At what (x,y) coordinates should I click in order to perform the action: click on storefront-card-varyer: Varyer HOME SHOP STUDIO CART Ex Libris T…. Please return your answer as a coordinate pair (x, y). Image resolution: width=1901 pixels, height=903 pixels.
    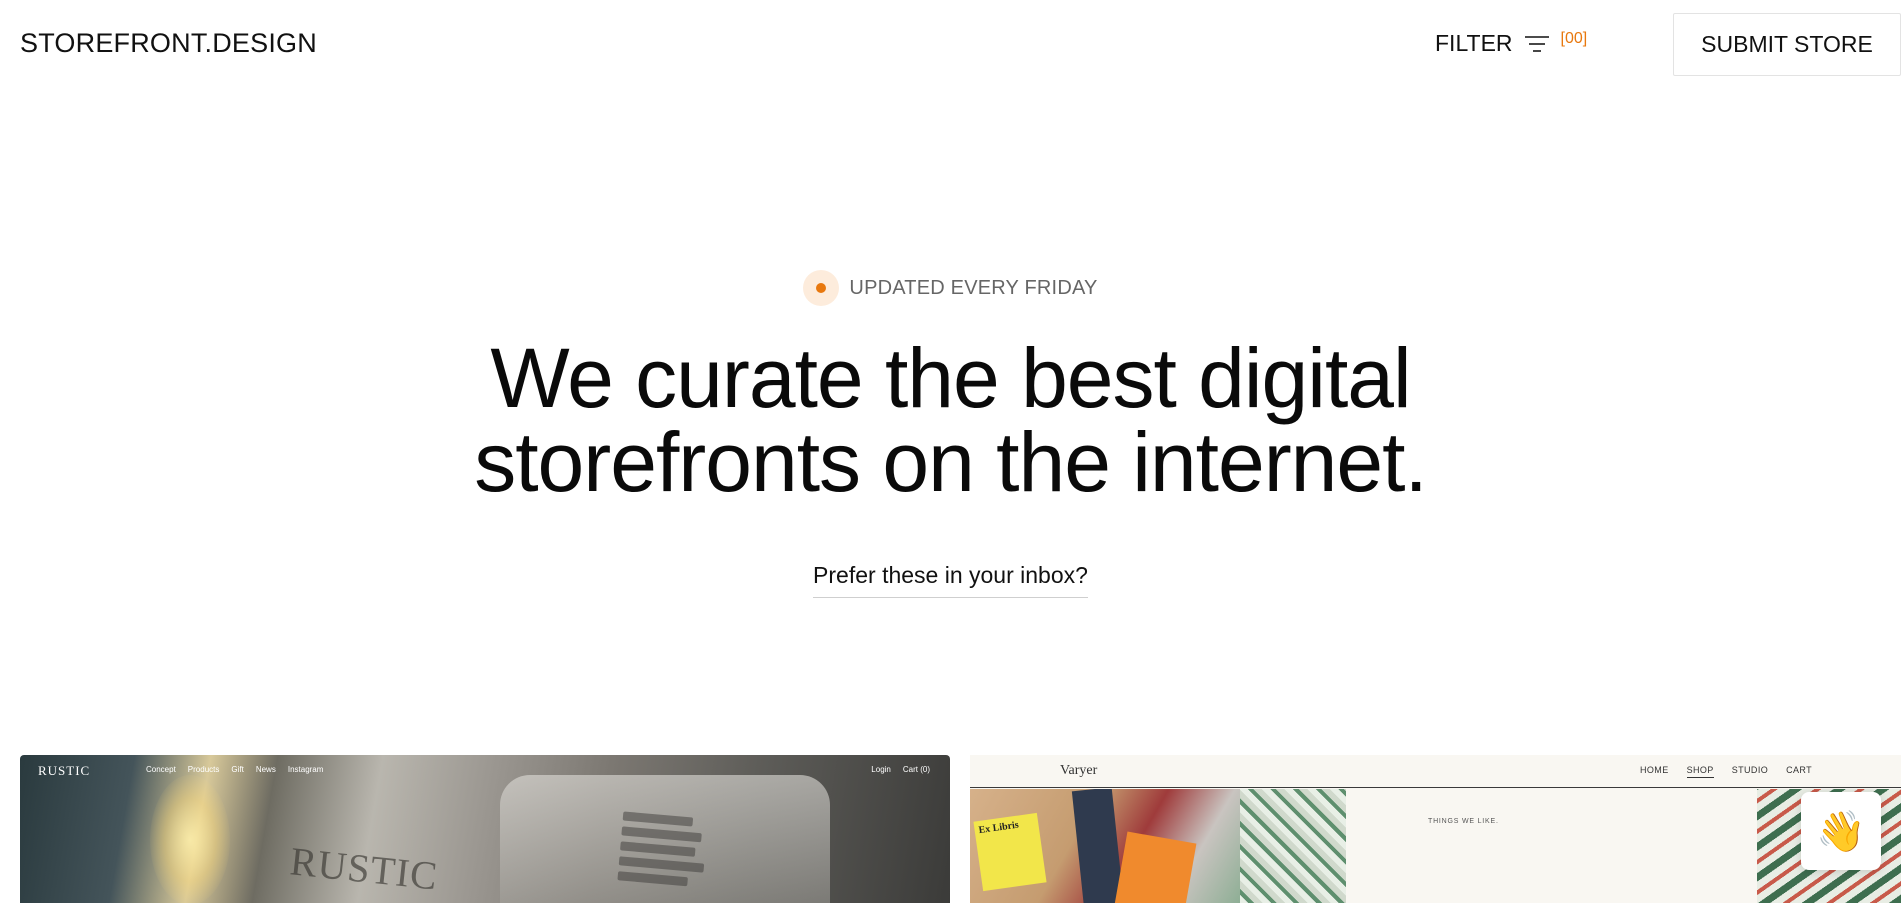
    Looking at the image, I should click on (1435, 829).